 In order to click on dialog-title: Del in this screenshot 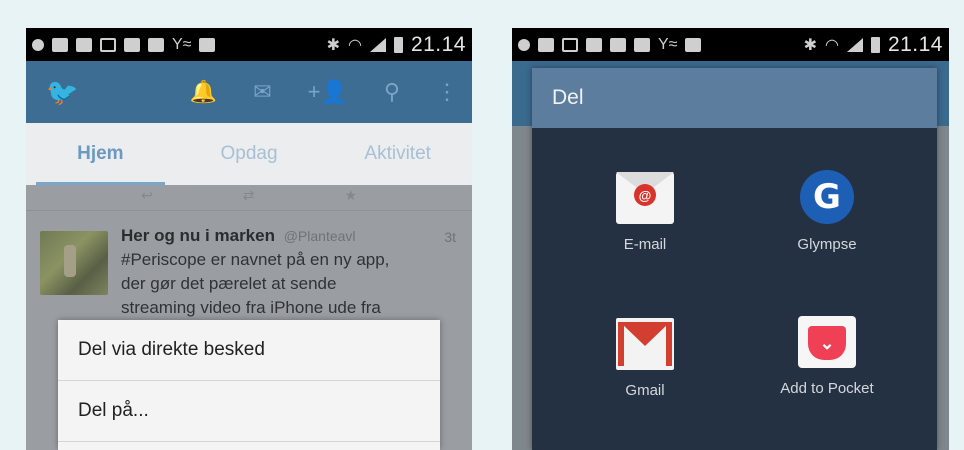, I will do `click(734, 98)`.